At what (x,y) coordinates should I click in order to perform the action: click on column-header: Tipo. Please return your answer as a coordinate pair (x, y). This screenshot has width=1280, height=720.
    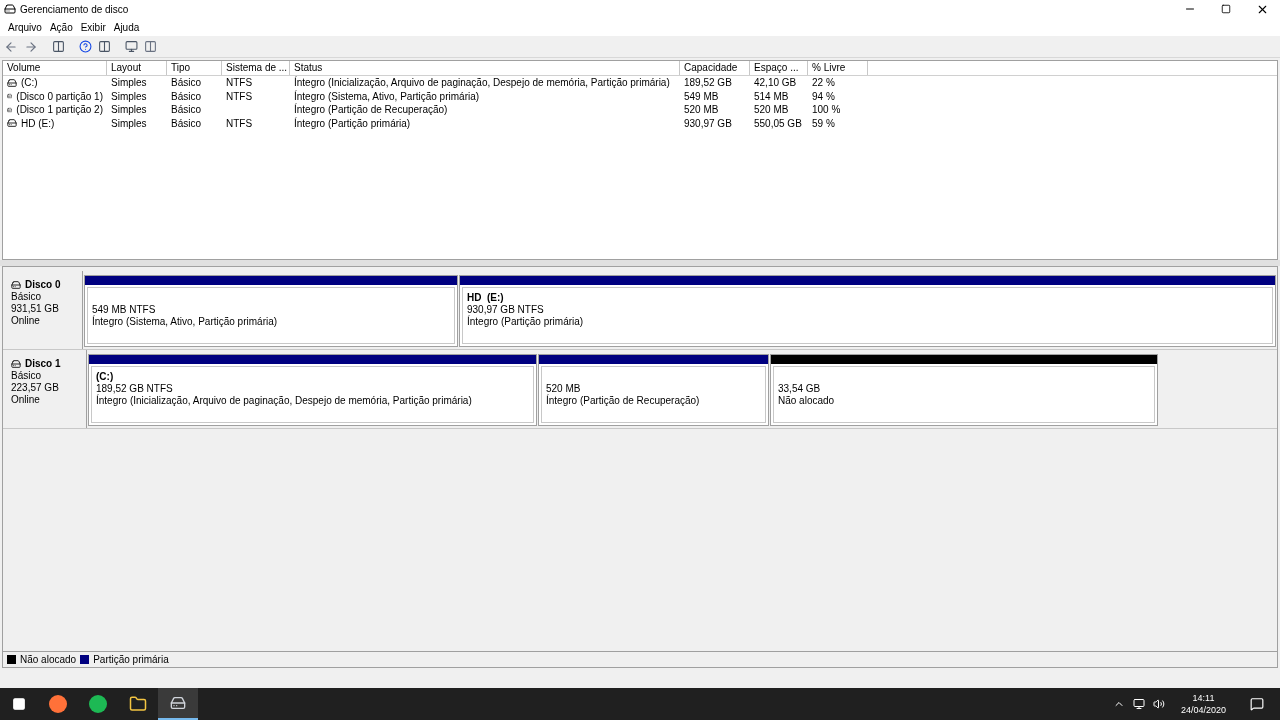
    Looking at the image, I should click on (194, 68).